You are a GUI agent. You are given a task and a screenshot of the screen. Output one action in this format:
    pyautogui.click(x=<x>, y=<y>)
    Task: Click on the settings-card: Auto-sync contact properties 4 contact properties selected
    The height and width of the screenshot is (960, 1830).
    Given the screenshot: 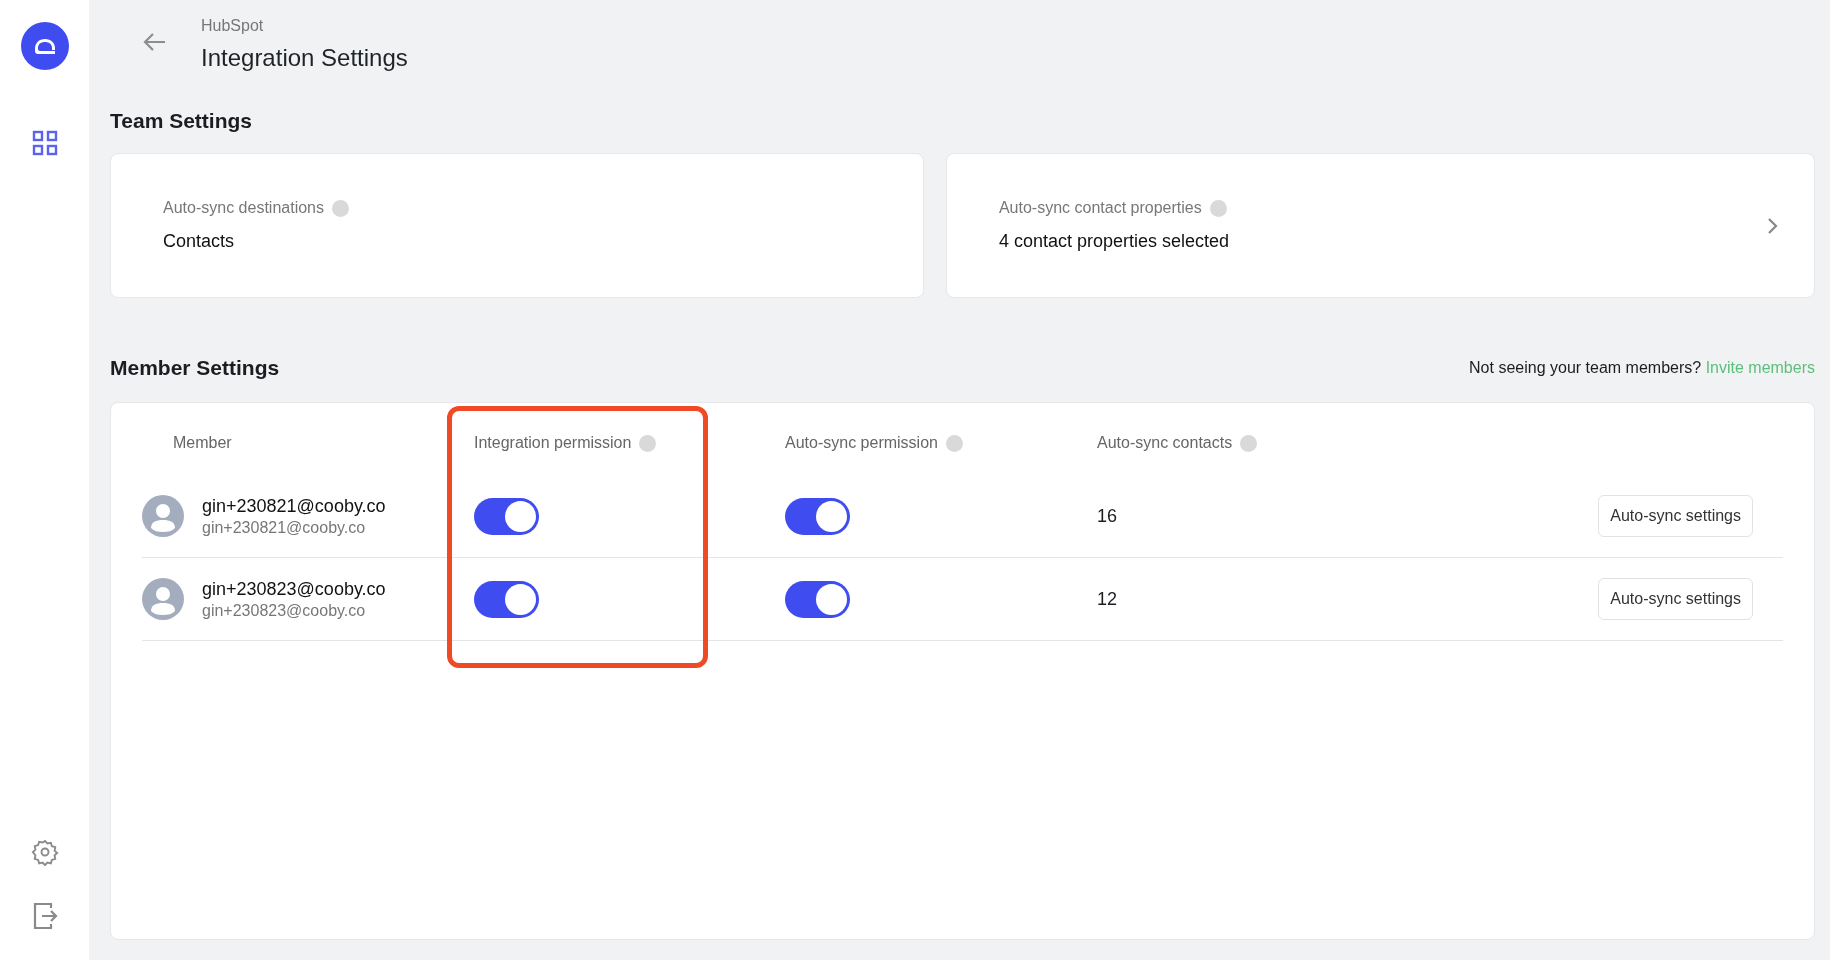 What is the action you would take?
    pyautogui.click(x=1380, y=226)
    